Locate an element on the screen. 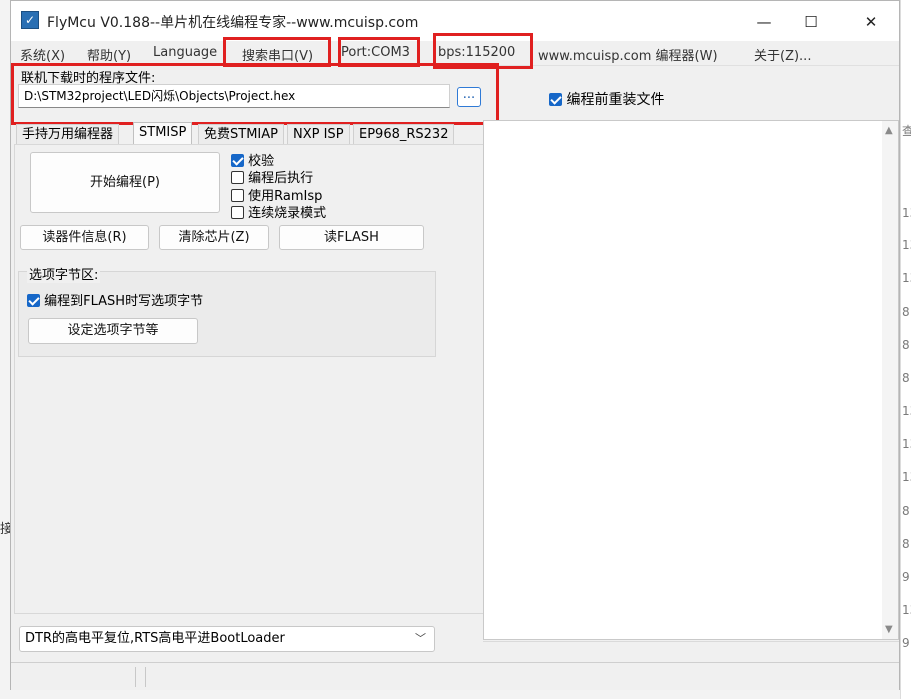 The image size is (911, 699). tab-ep968: EP968_RS232 is located at coordinates (404, 134).